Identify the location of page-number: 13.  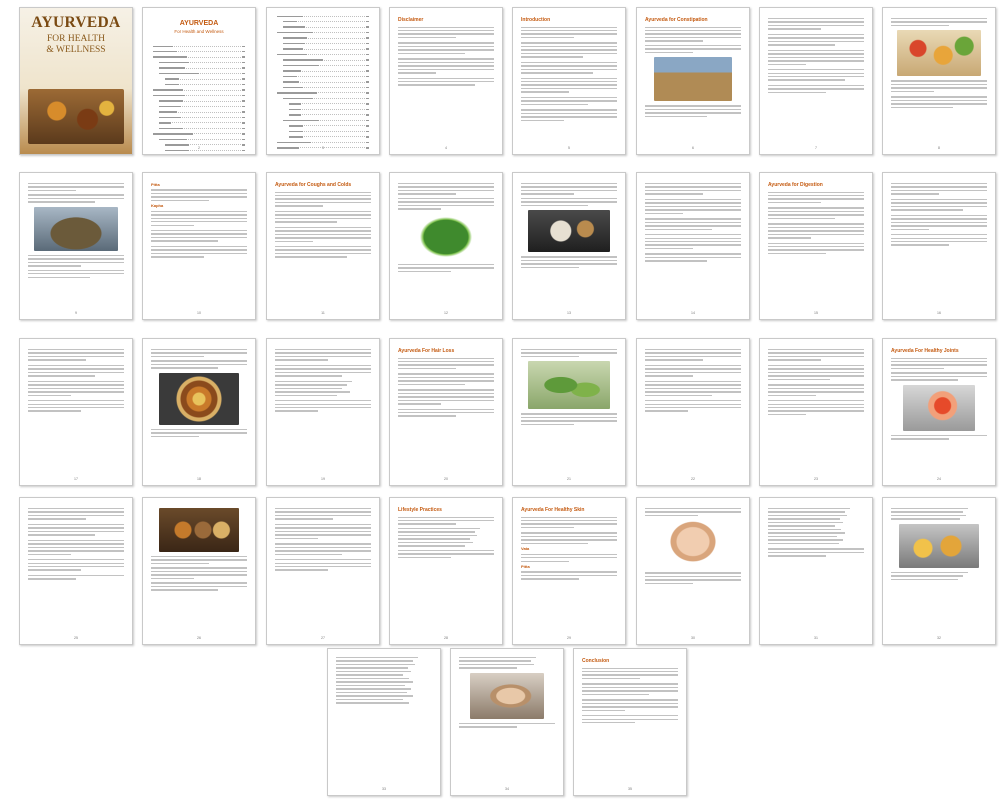
(569, 313).